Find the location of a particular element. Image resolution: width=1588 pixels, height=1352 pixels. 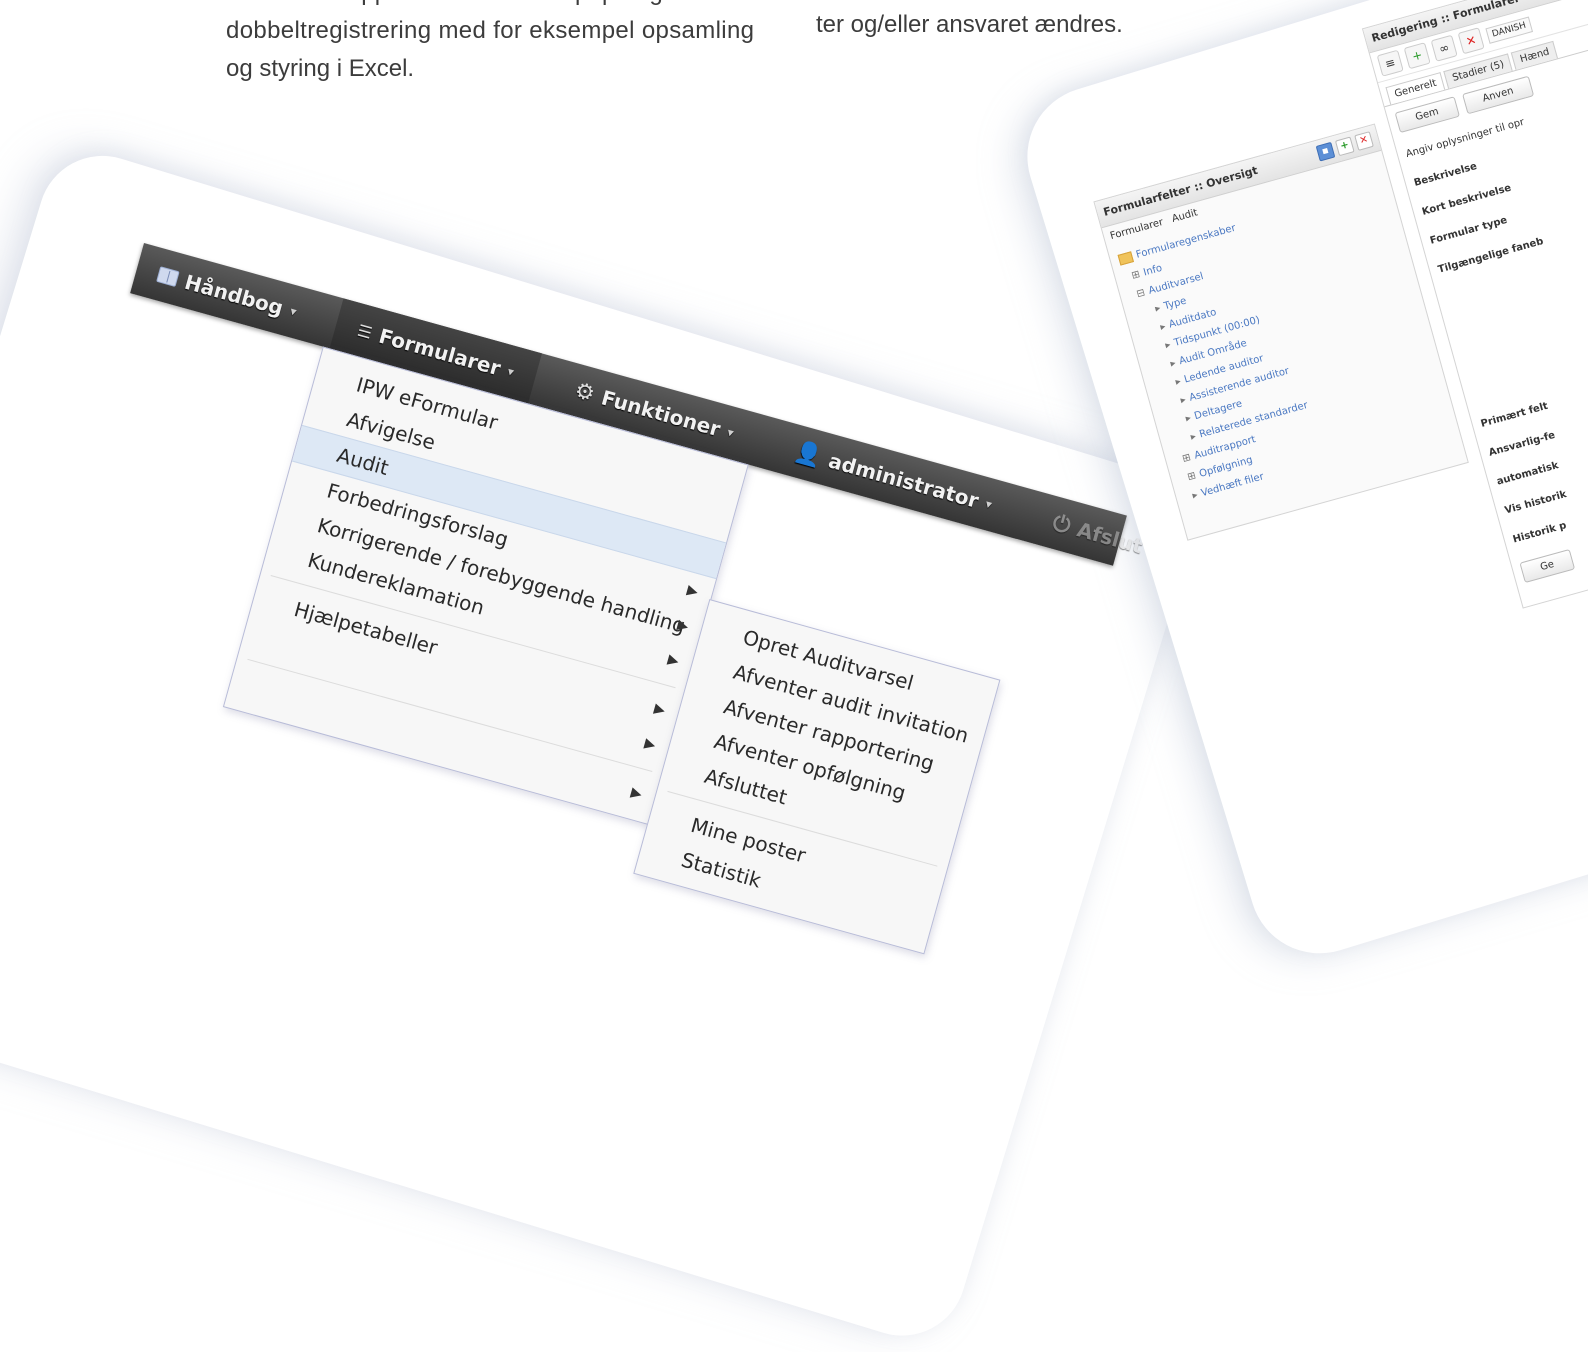

bottom-button: Ge is located at coordinates (1547, 566).